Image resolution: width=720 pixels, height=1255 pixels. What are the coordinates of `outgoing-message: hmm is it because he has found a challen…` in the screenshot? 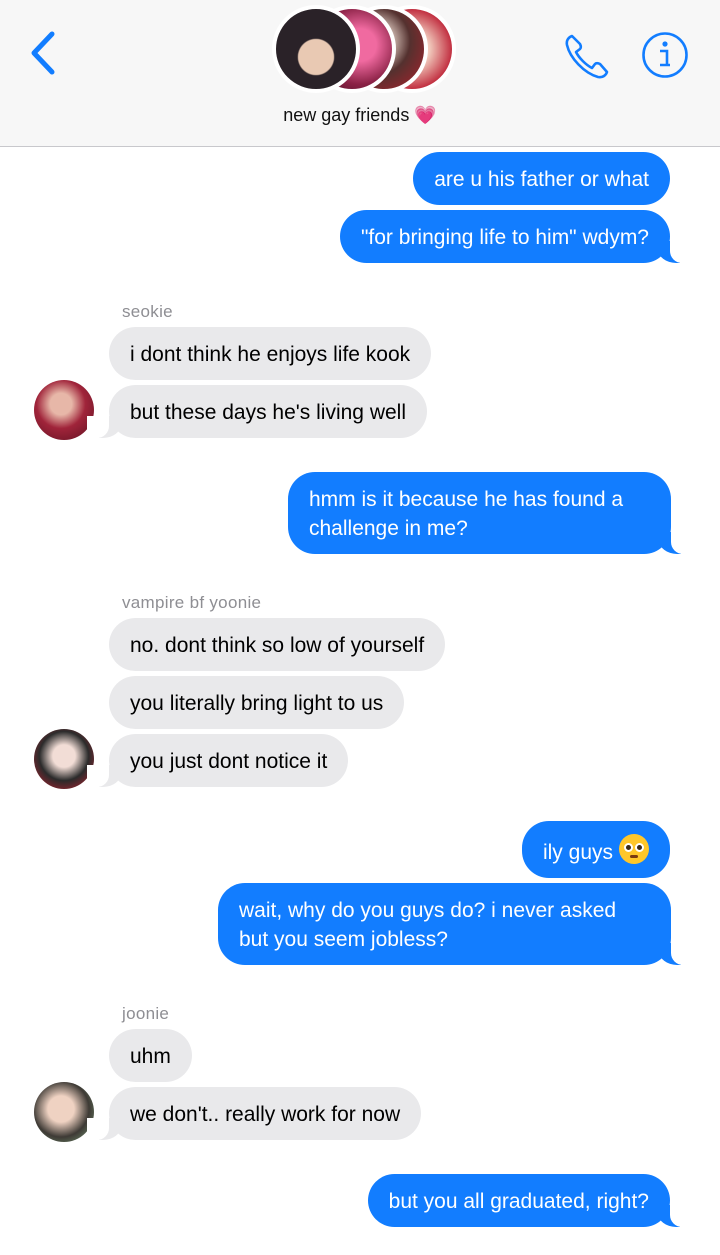 It's located at (490, 513).